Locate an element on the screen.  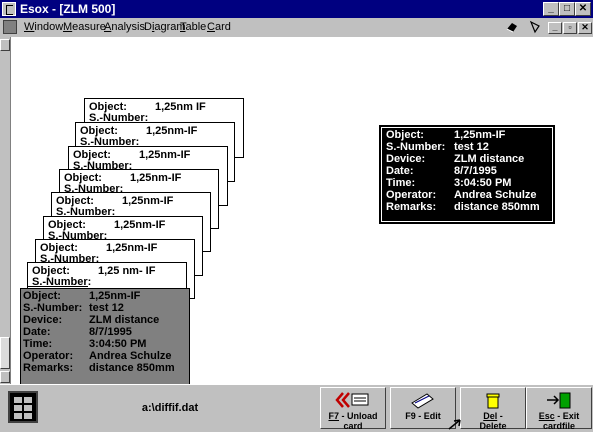
title-bar: Esox - [ZLM 500] _ □ ✕ is located at coordinates (296, 9).